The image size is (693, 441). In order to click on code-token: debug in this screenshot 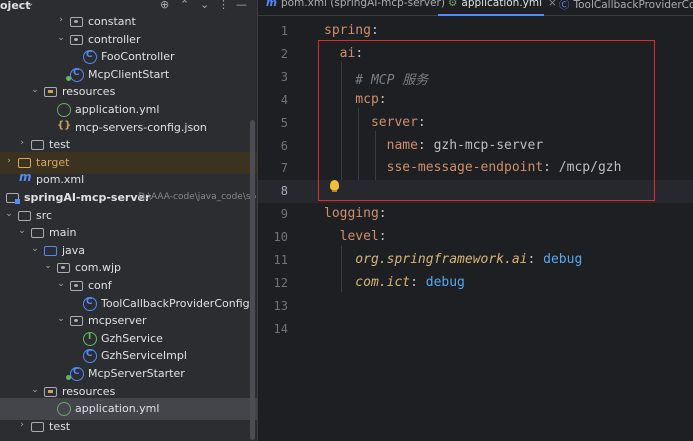, I will do `click(563, 259)`.